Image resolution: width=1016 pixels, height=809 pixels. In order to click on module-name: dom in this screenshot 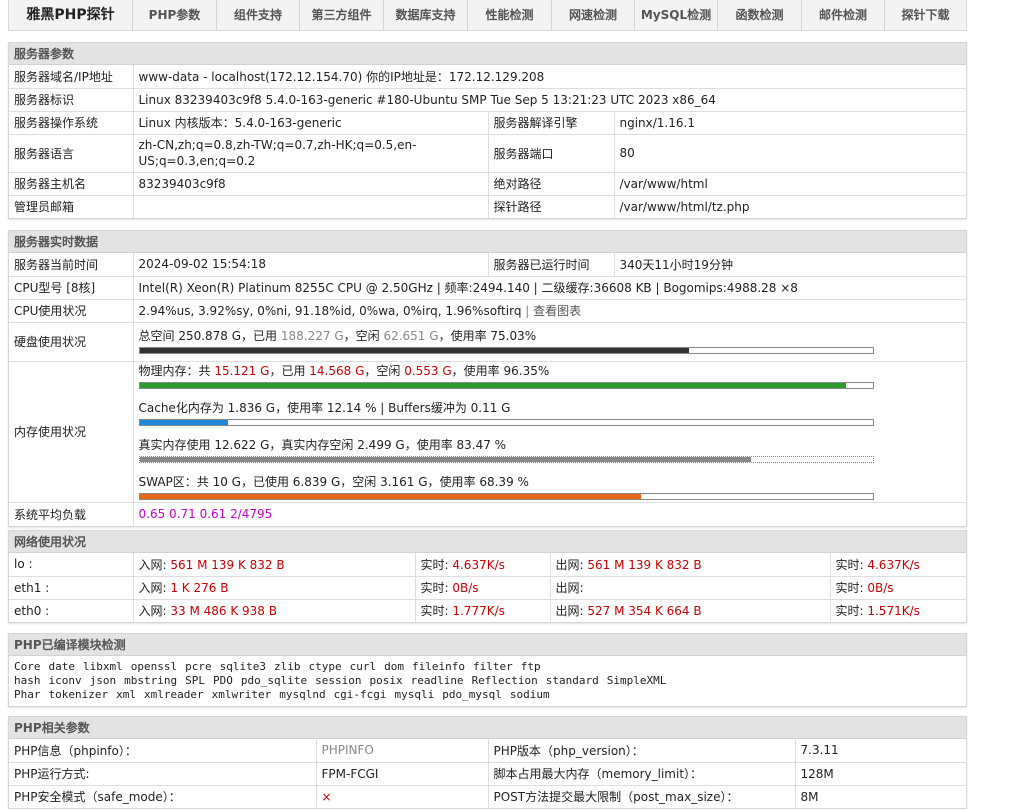, I will do `click(394, 666)`.